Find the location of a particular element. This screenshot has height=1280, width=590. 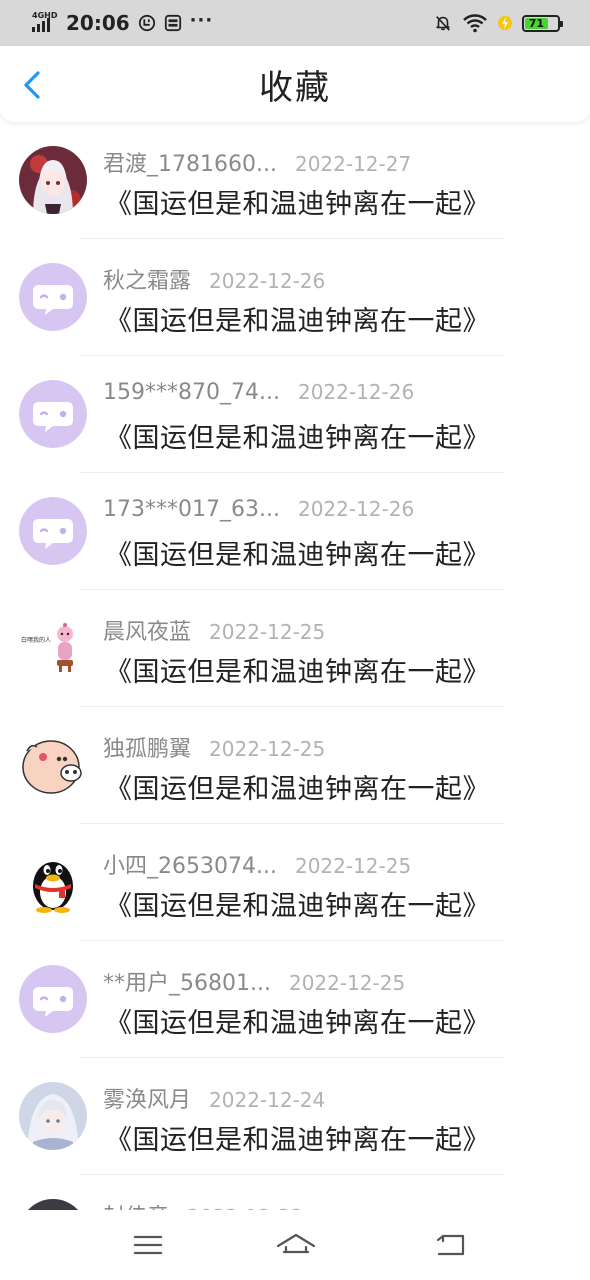

favorite-list-item: 159***870_74... 2022-12-26 《国运但是和温迪钟离在一起》 is located at coordinates (295, 414).